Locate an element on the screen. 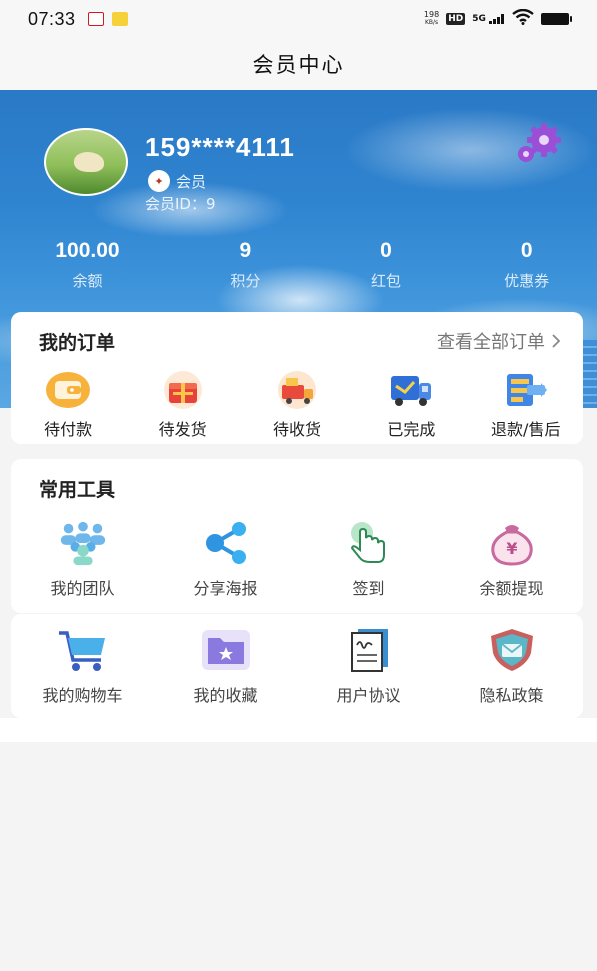 Image resolution: width=597 pixels, height=971 pixels. refund-icon is located at coordinates (526, 390).